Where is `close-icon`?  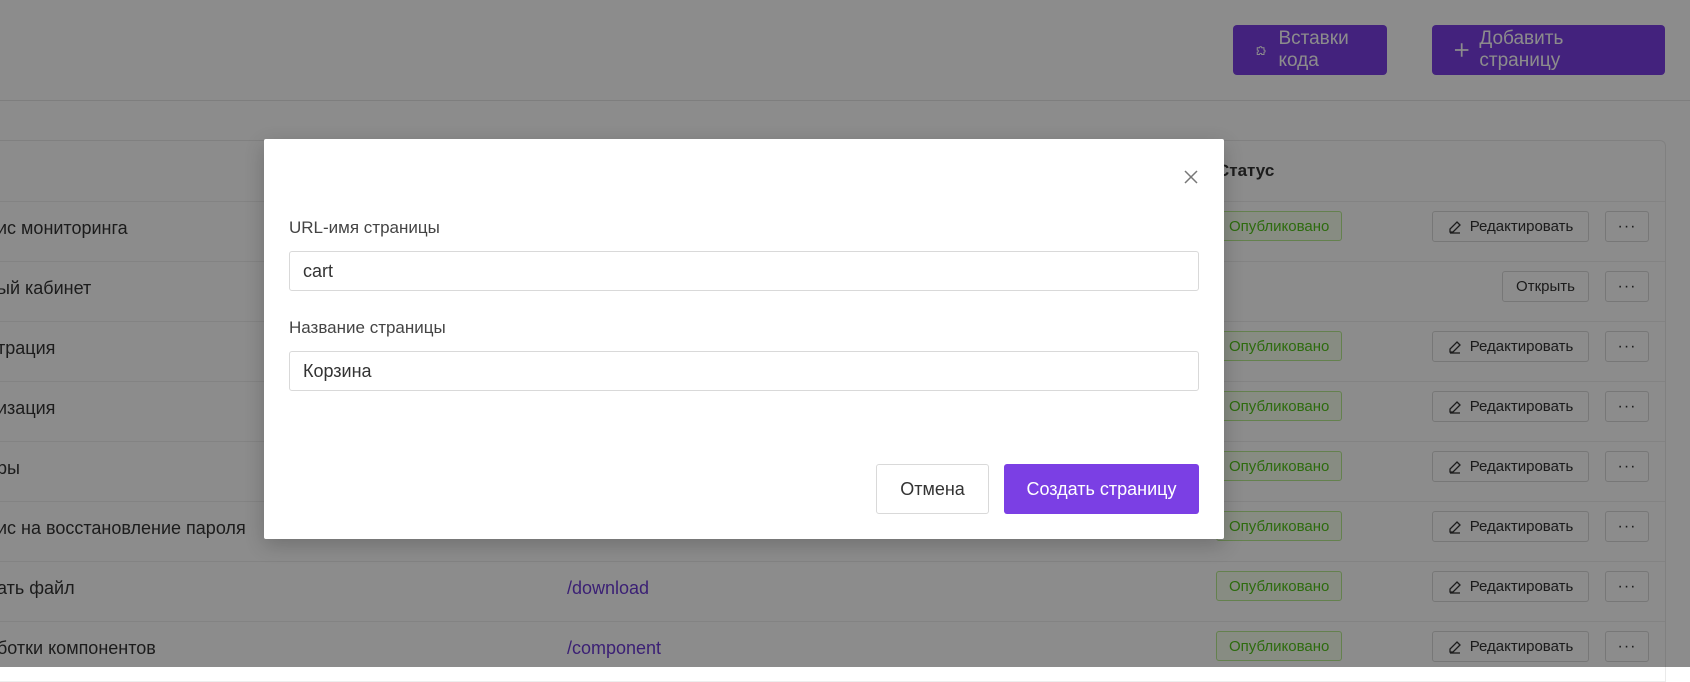 close-icon is located at coordinates (1191, 177).